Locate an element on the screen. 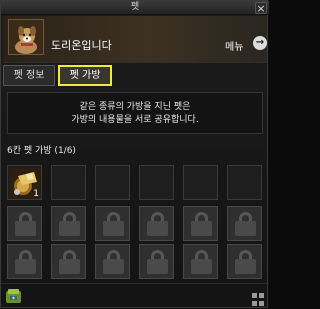 The height and width of the screenshot is (309, 320). info-line-1: 같은 종류의 가방을 지닌 펫은 is located at coordinates (135, 107).